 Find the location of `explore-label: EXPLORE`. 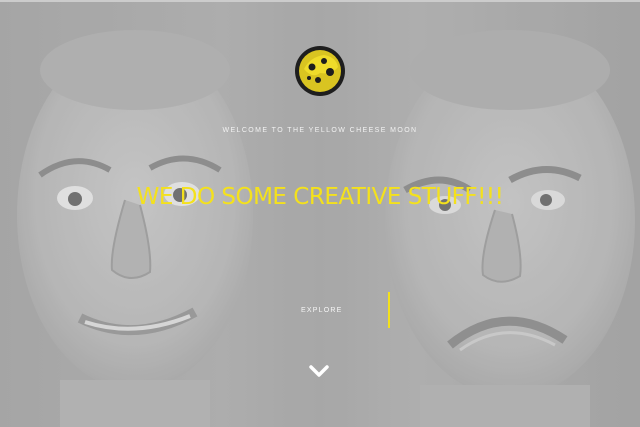

explore-label: EXPLORE is located at coordinates (322, 310).